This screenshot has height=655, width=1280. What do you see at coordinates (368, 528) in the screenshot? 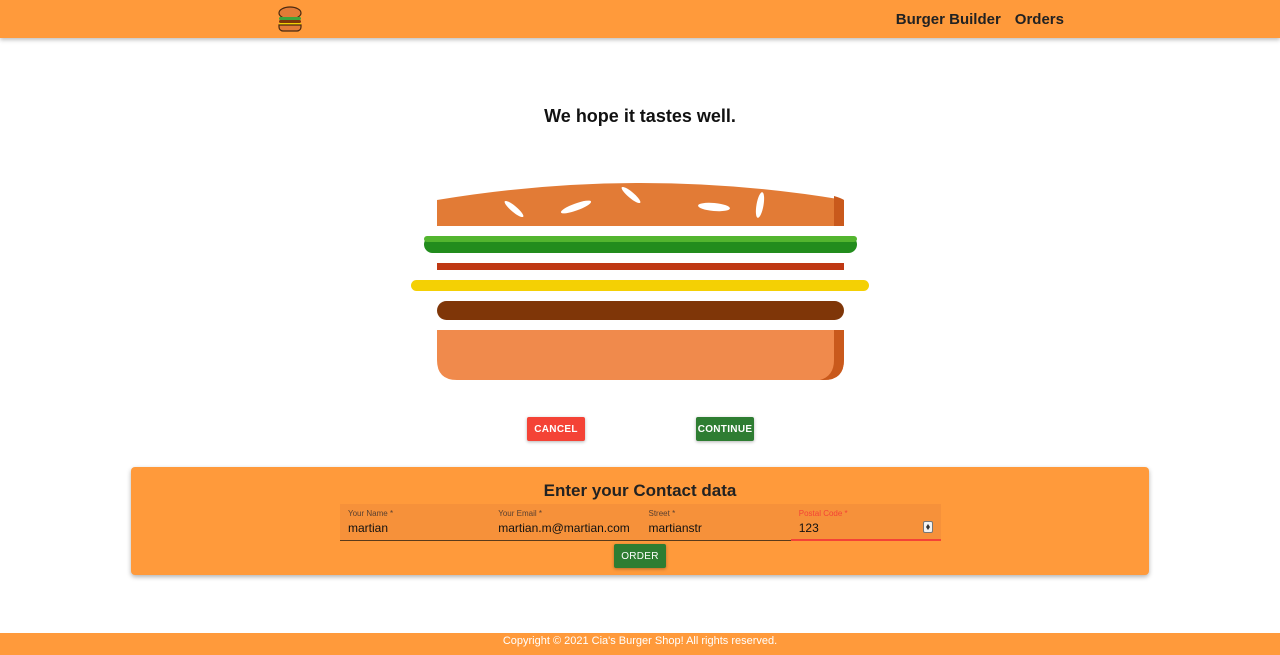
I see `name-field-value: martian` at bounding box center [368, 528].